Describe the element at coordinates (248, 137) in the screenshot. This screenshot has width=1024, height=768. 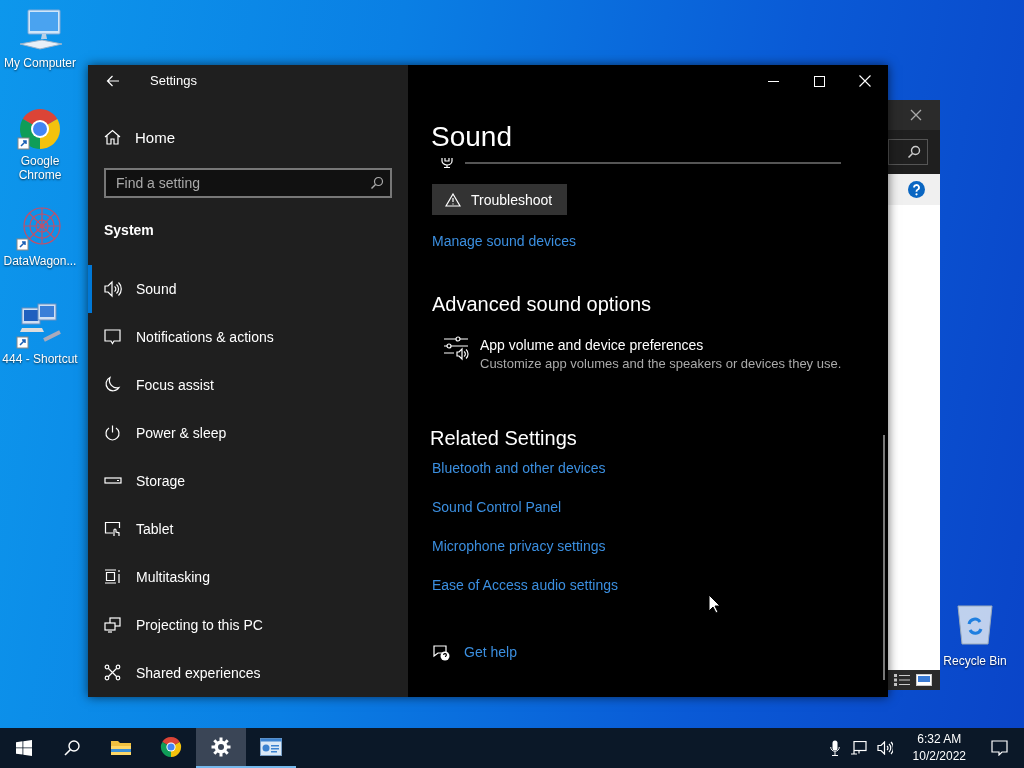
I see `home-nav-item: Home` at that location.